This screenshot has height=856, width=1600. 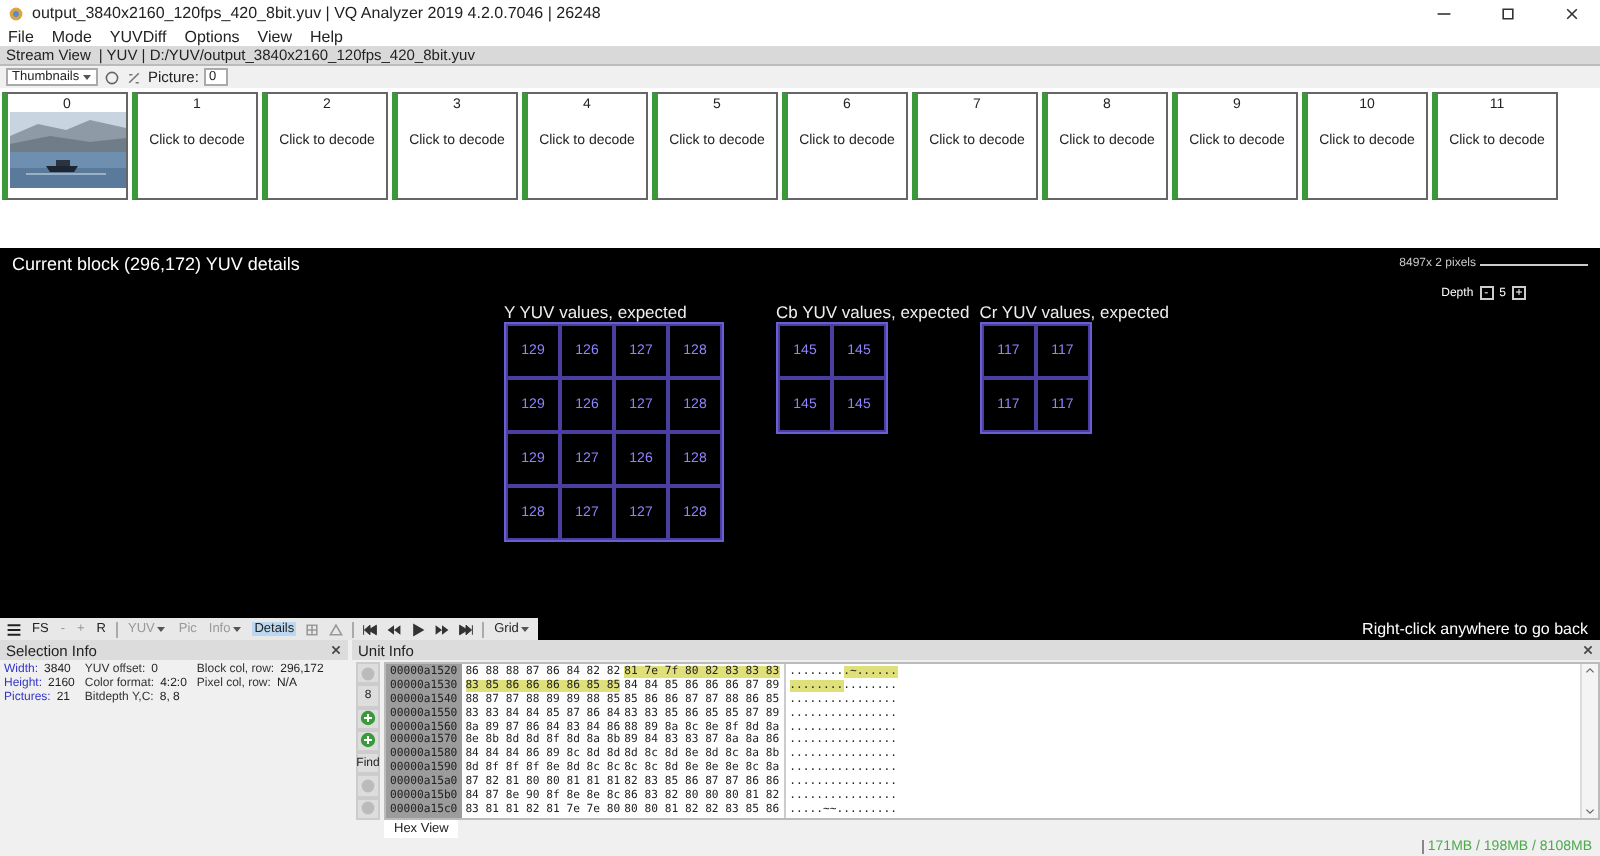 What do you see at coordinates (1589, 741) in the screenshot?
I see `scrollbar` at bounding box center [1589, 741].